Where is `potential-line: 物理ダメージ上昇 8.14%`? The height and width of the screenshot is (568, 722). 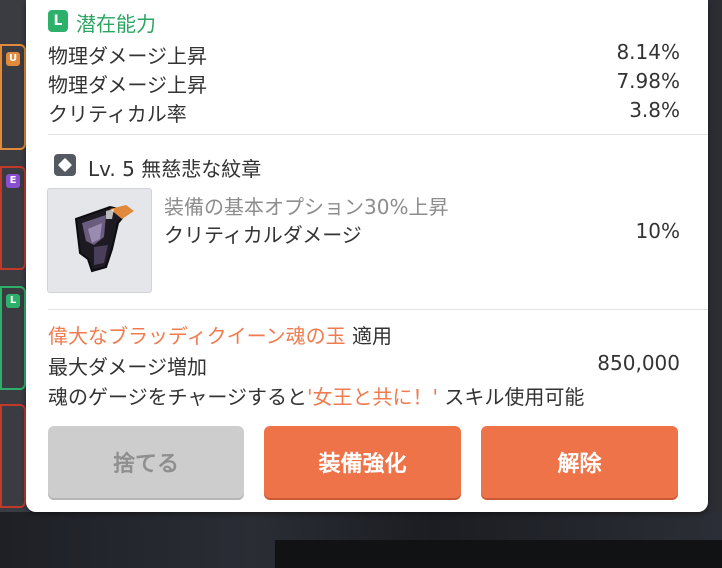 potential-line: 物理ダメージ上昇 8.14% is located at coordinates (364, 54).